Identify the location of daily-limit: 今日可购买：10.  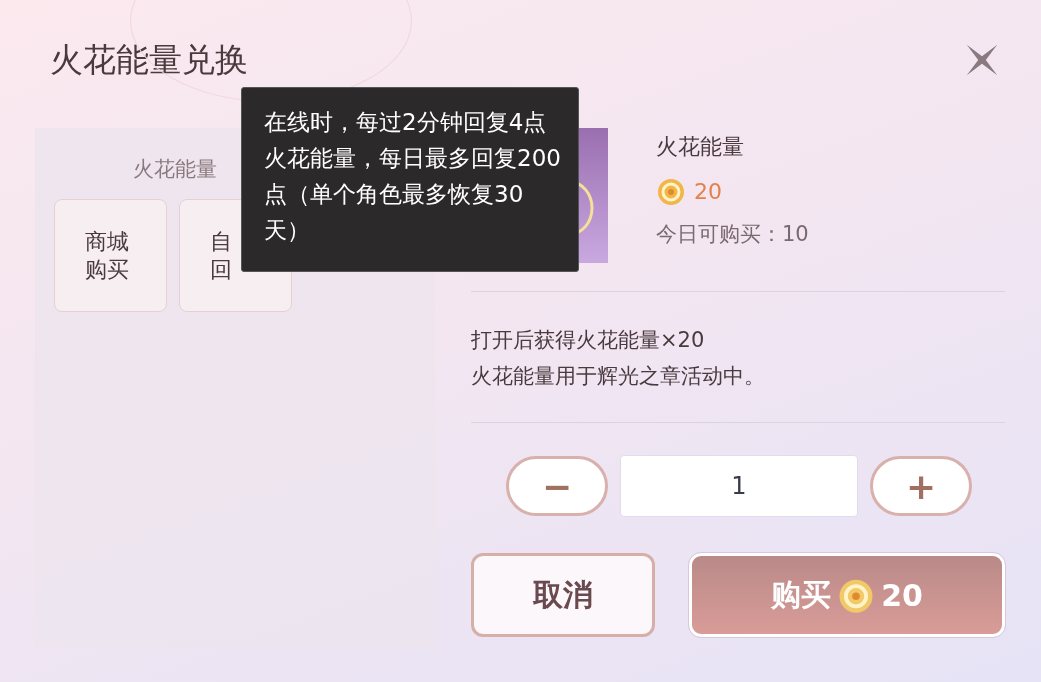
(732, 234).